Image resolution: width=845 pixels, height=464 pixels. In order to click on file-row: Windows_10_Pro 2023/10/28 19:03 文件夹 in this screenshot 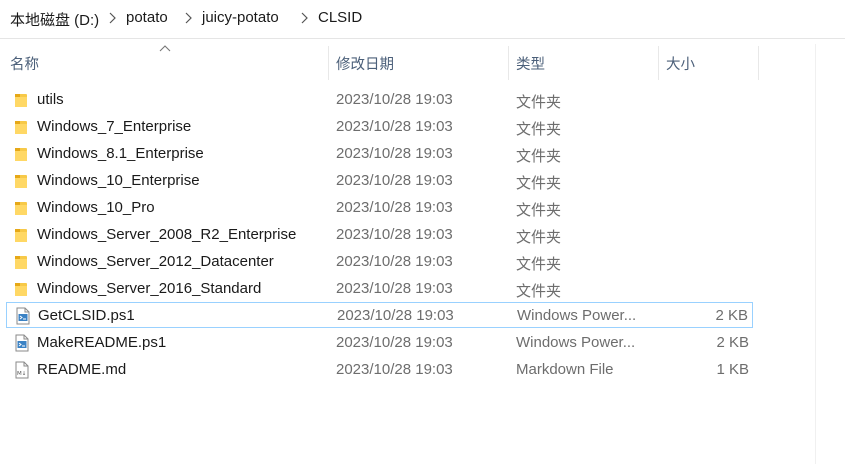, I will do `click(379, 208)`.